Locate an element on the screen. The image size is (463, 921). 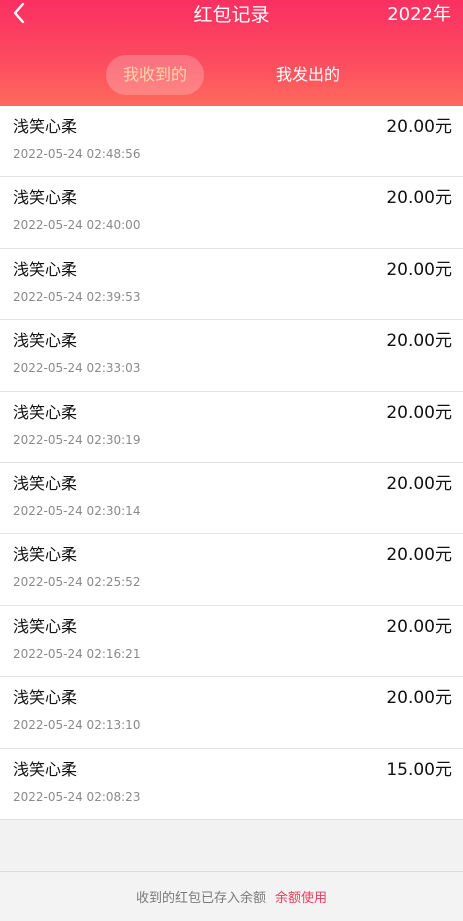
list-item: 浅笑心柔 2022-05-24 02:48:56 20.00元 is located at coordinates (231, 142).